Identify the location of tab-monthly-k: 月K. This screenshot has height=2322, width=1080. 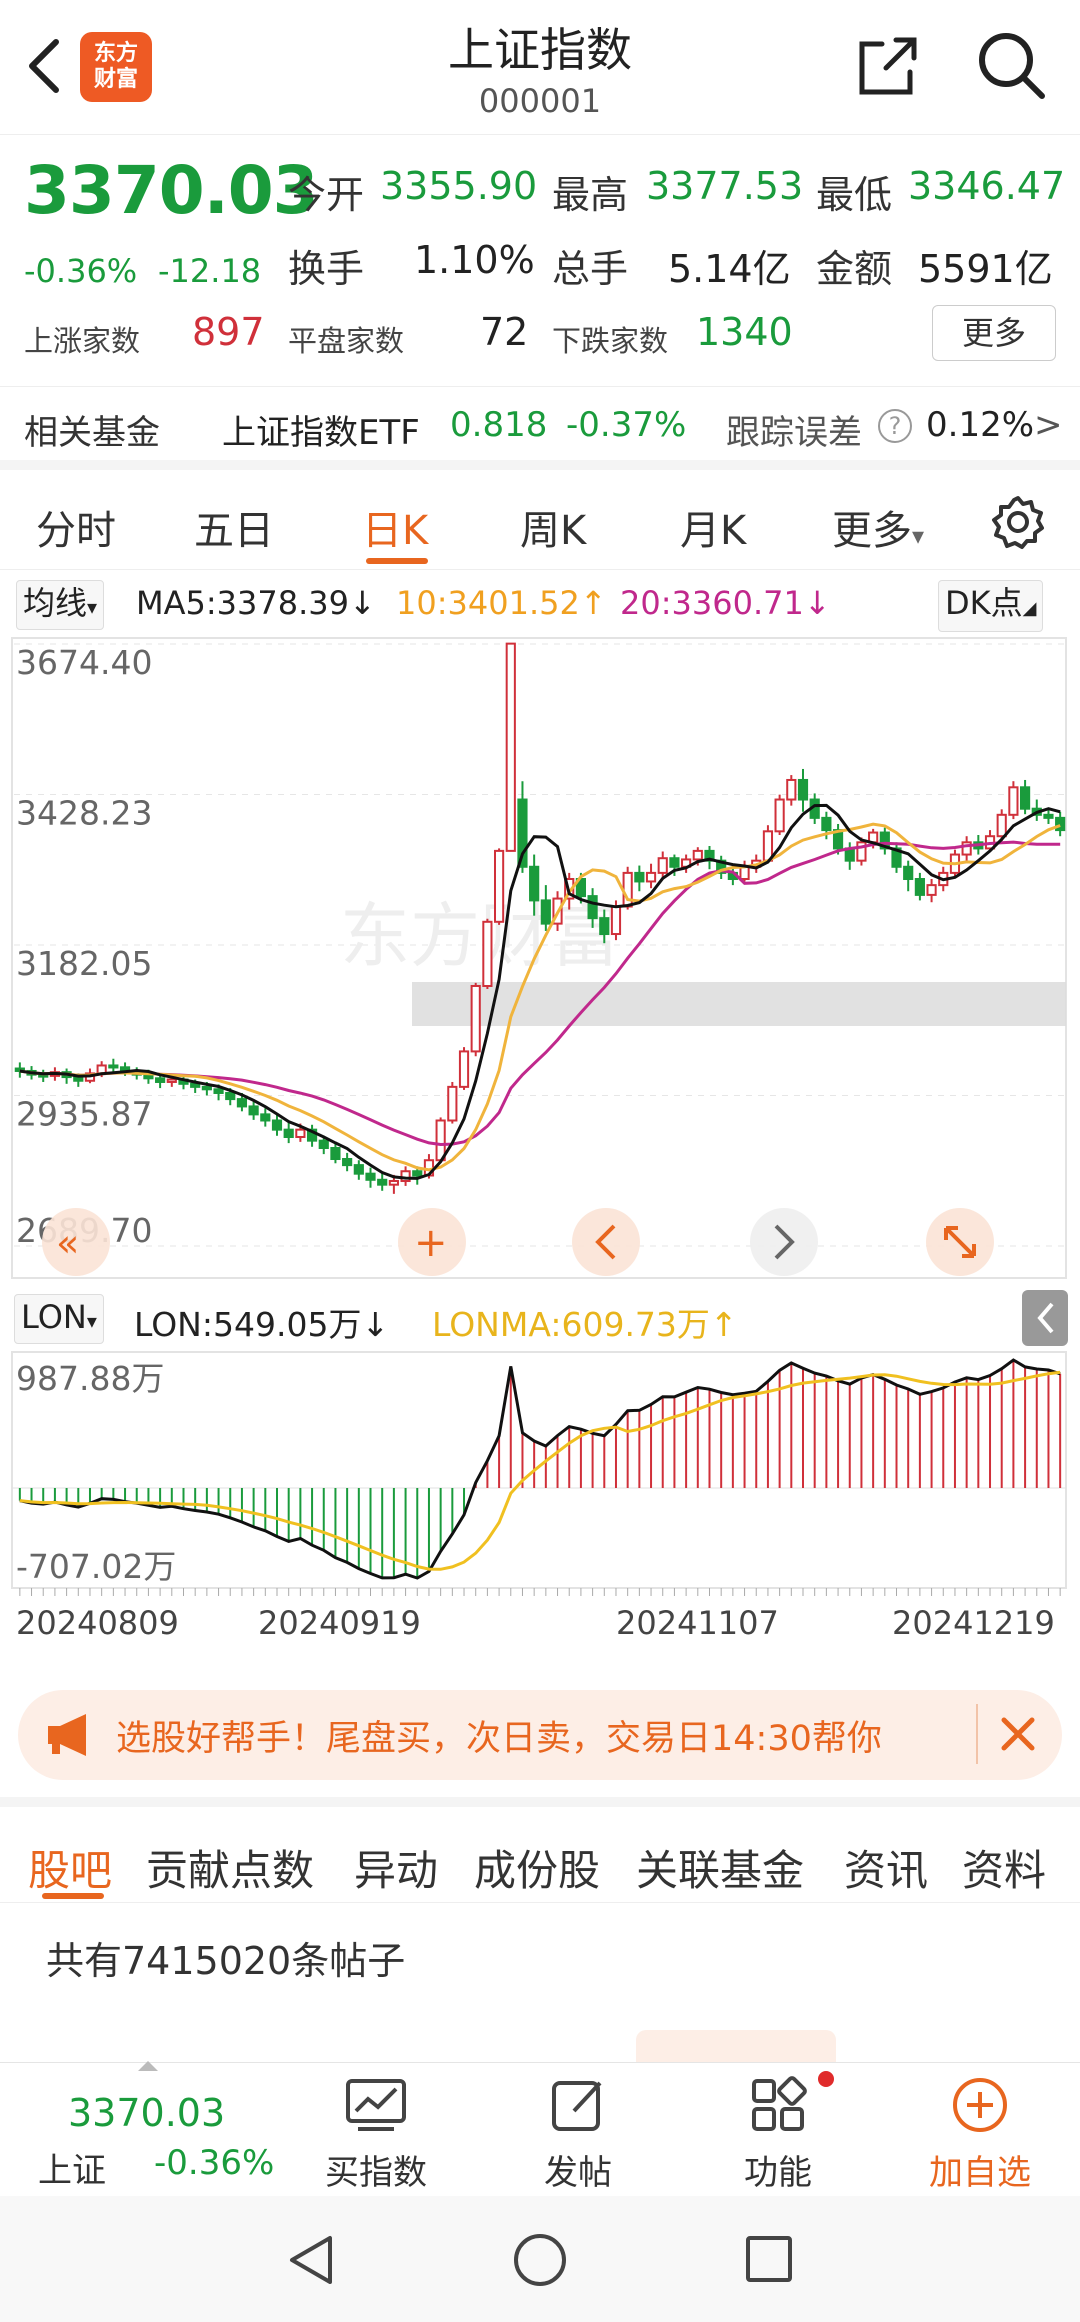
(713, 527).